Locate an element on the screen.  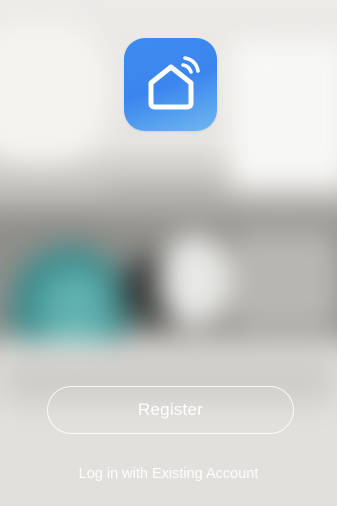
register-button: Register is located at coordinates (170, 410).